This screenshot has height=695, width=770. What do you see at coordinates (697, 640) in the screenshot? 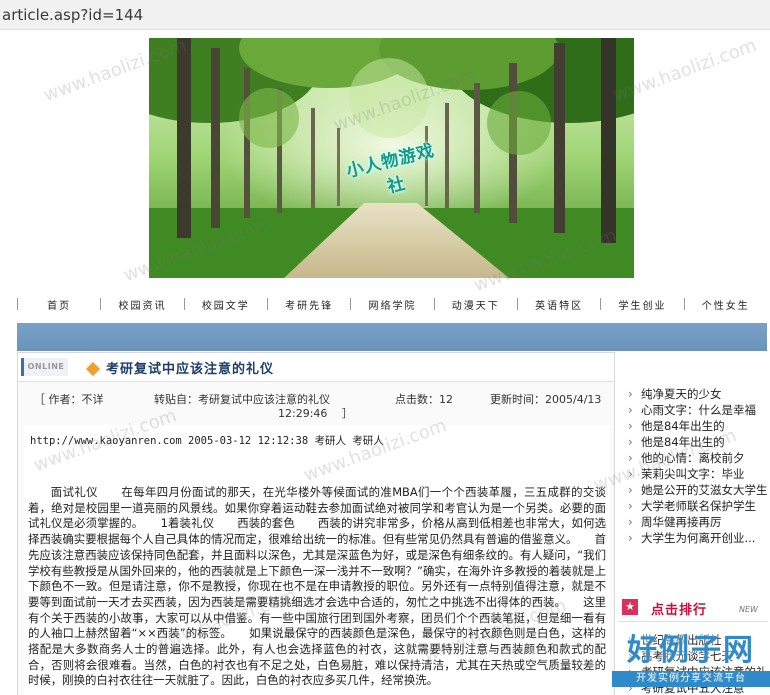
I see `hot-item: 世纪高教出版社` at bounding box center [697, 640].